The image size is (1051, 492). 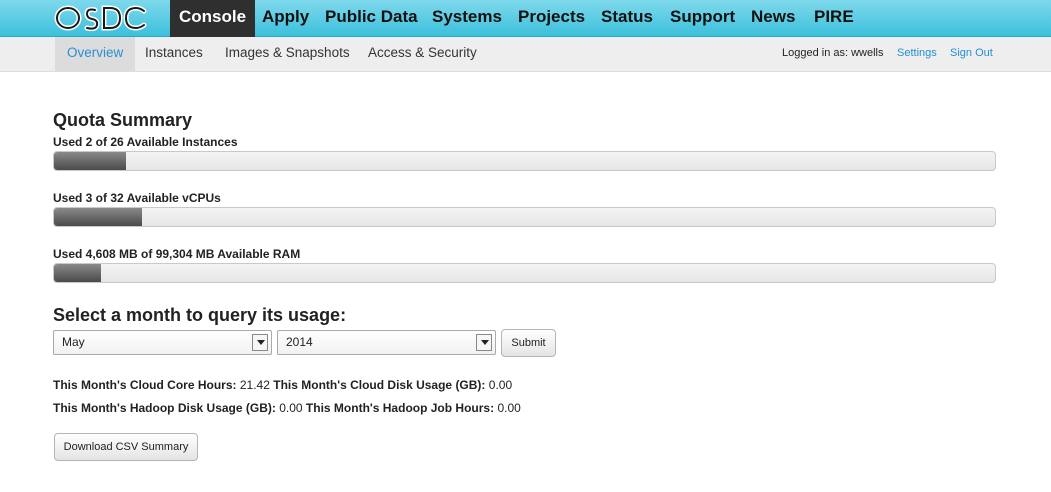 I want to click on year-select: 2014, so click(x=386, y=342).